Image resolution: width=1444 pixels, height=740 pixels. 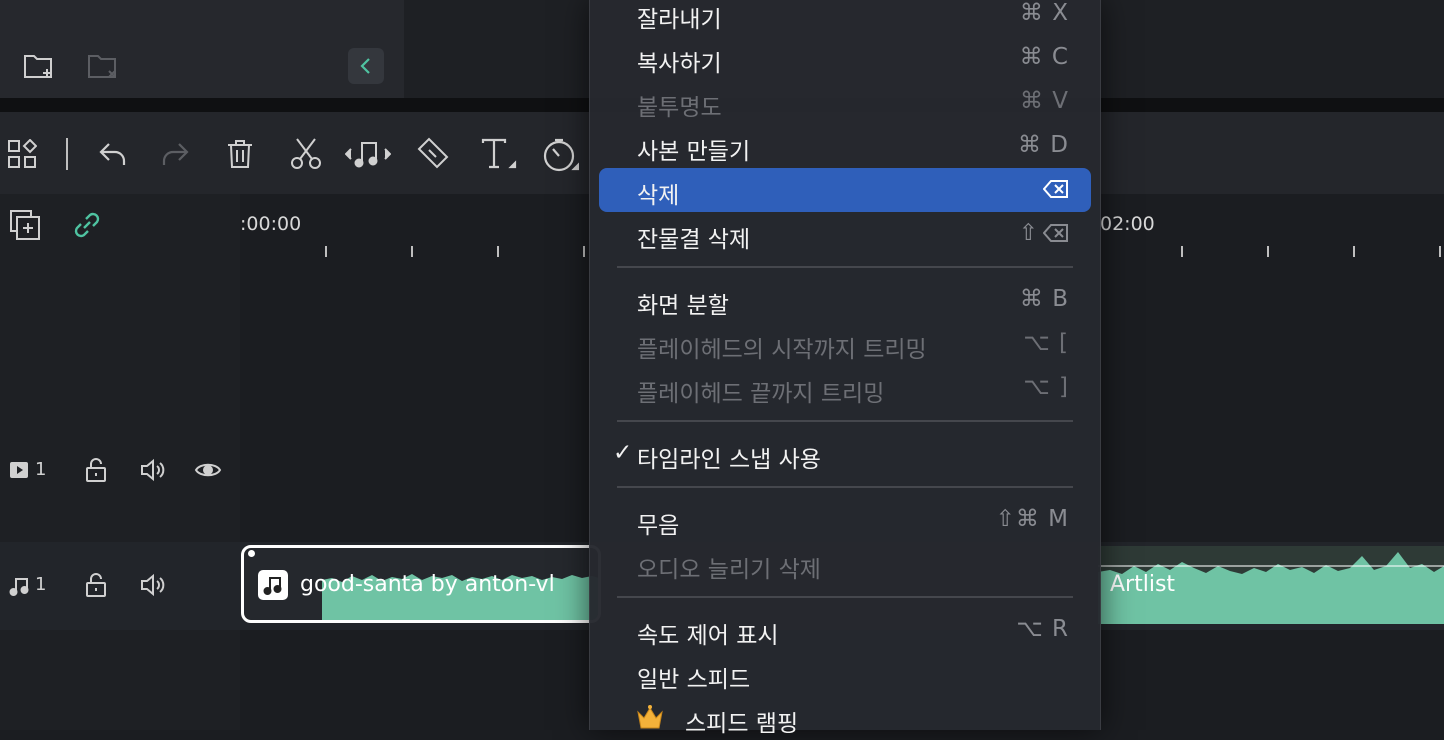 I want to click on menu-item-delete-audio-stretch: 오디오 늘리기 삭제, so click(x=729, y=570).